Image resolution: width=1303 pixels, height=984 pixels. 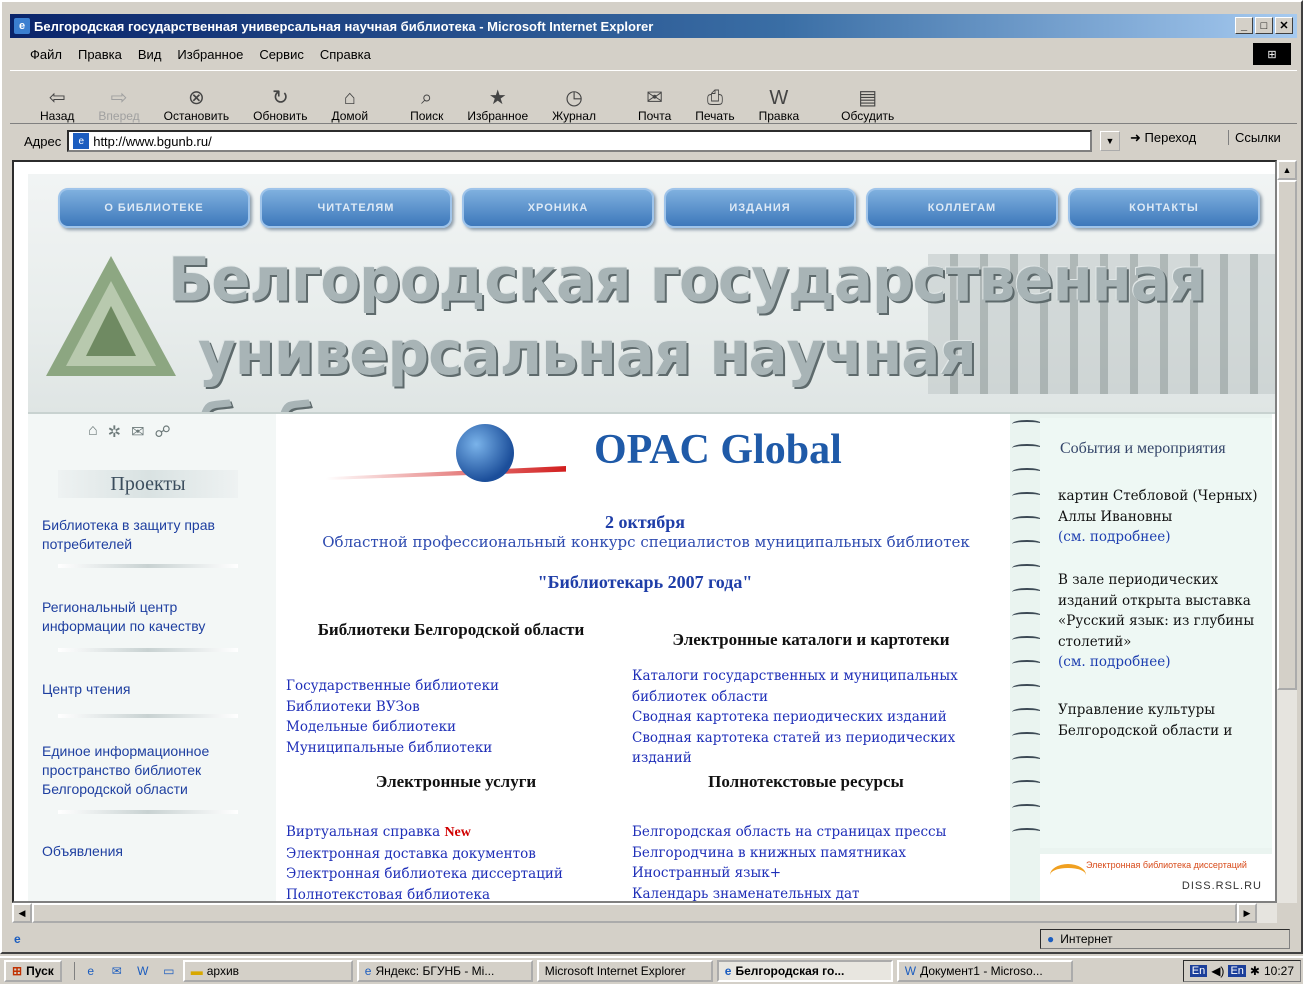 I want to click on menu-view: Вид, so click(x=150, y=54).